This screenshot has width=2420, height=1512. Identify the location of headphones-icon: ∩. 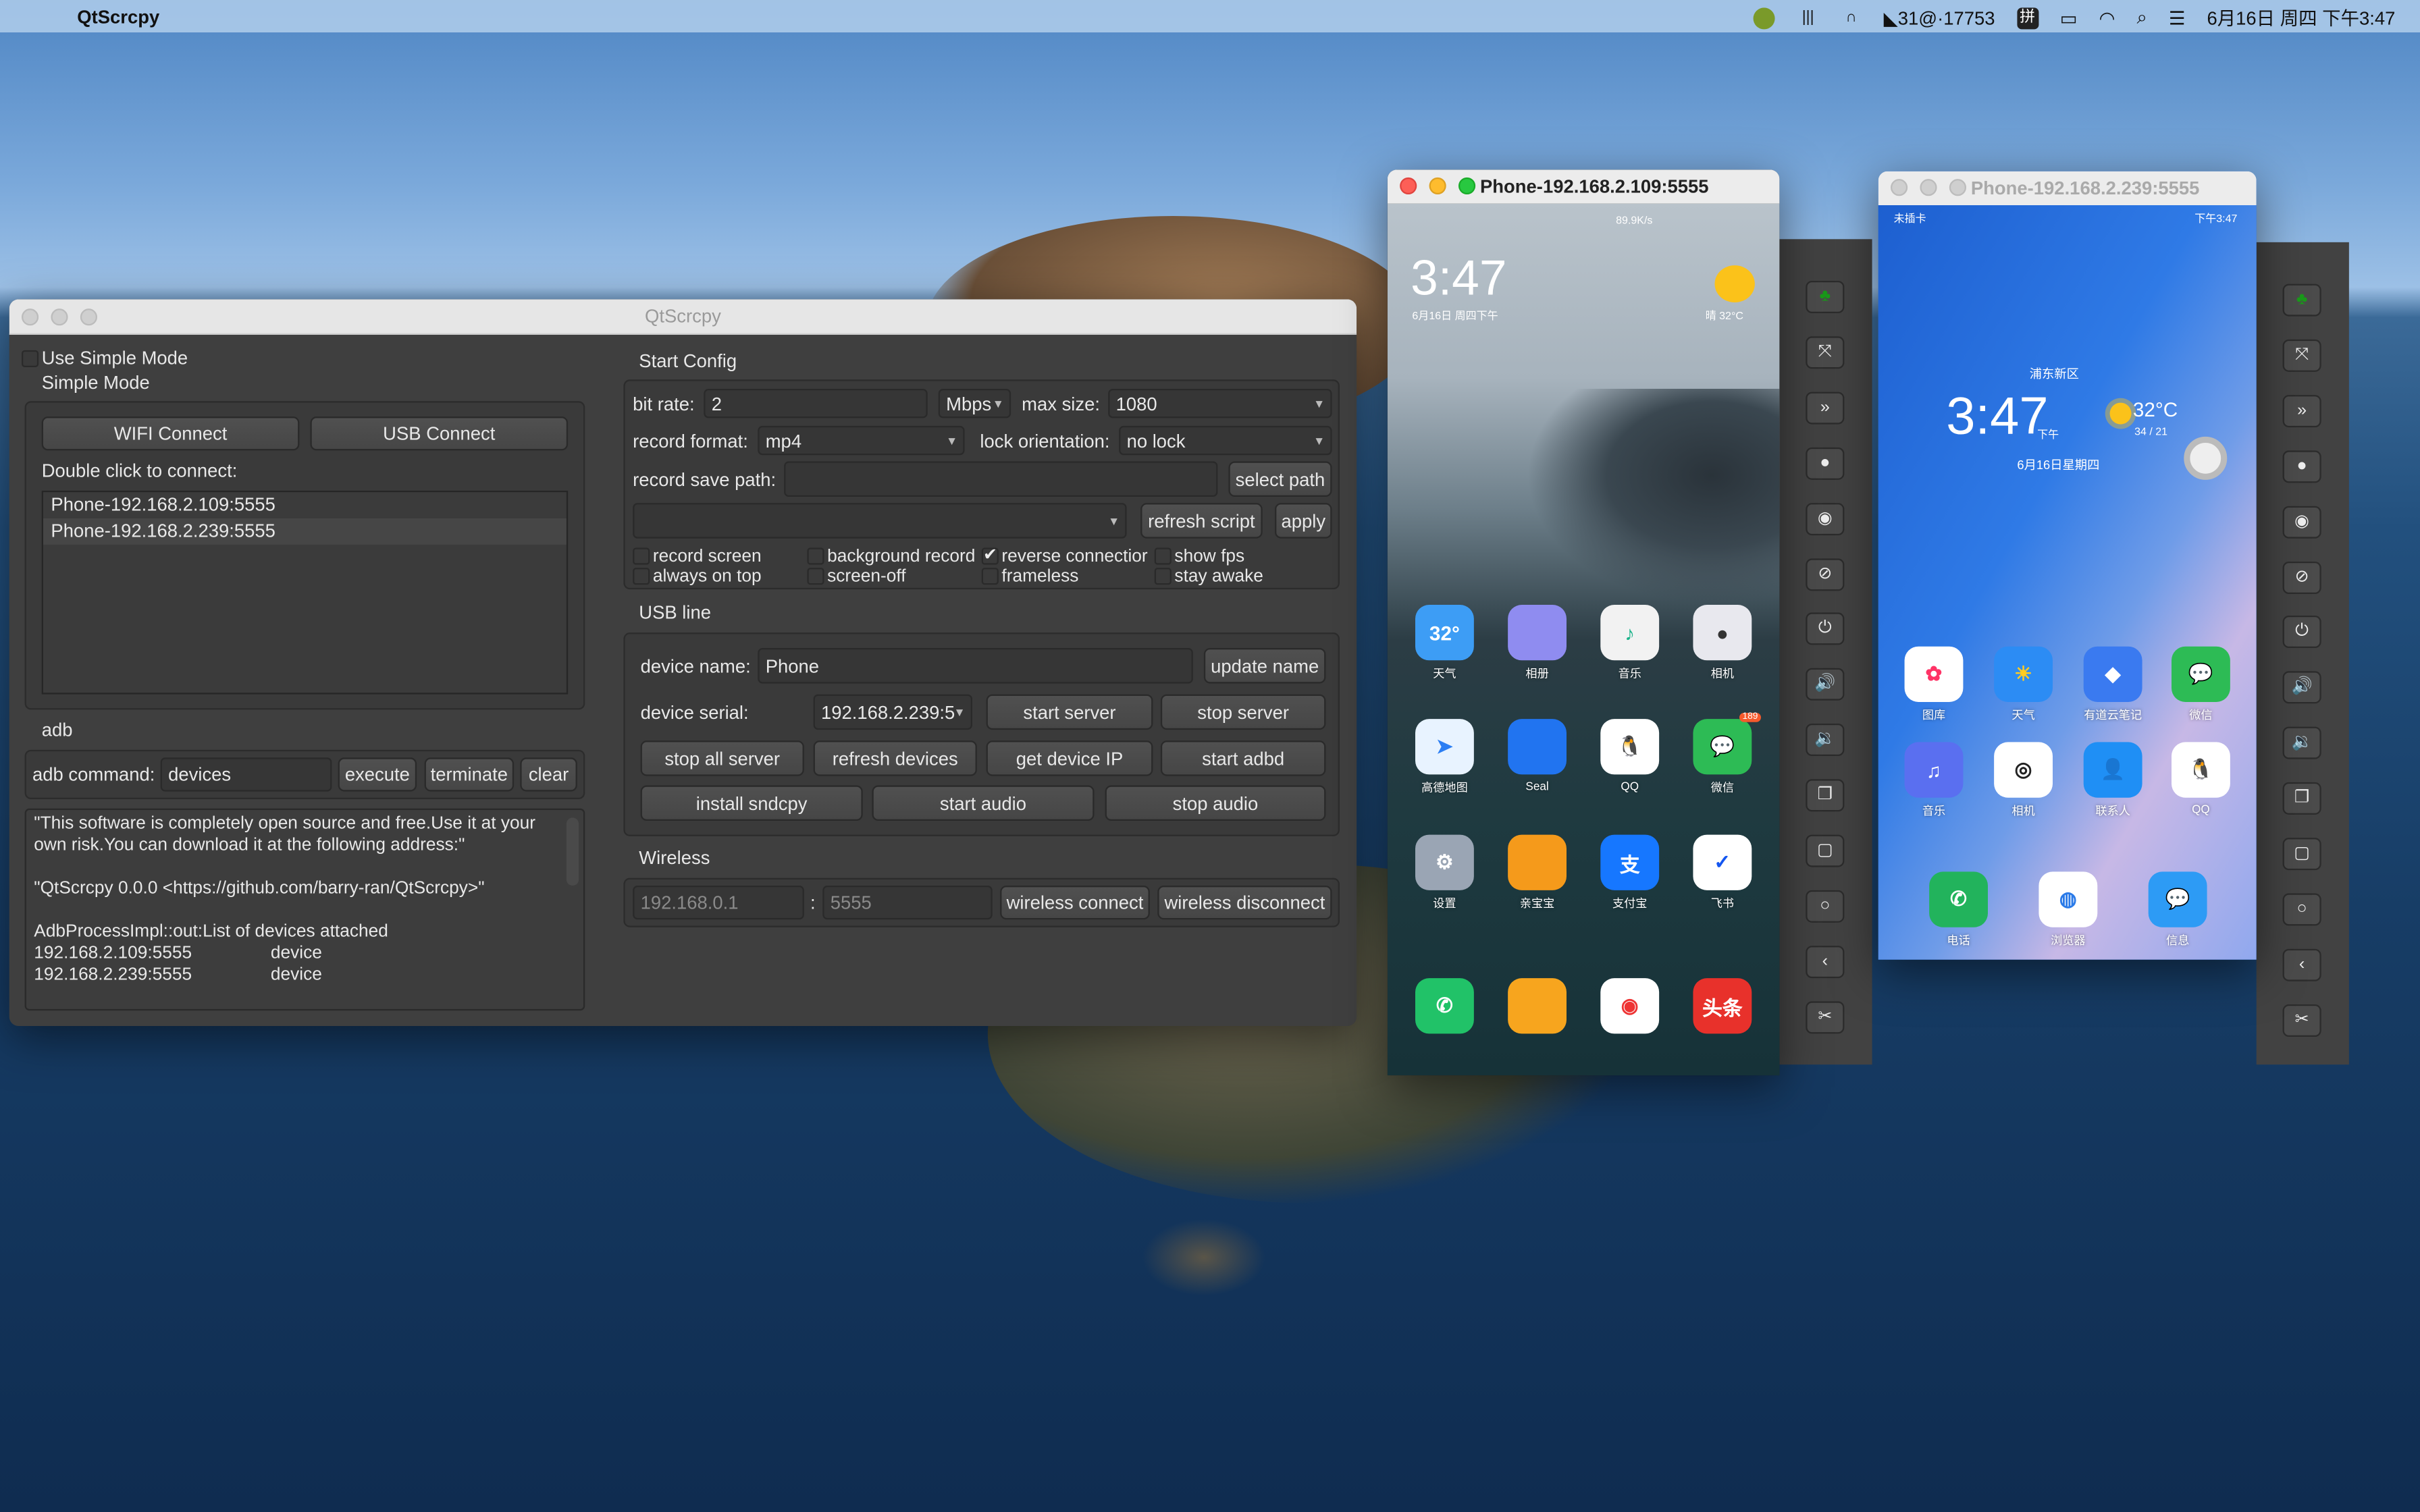
(1851, 17).